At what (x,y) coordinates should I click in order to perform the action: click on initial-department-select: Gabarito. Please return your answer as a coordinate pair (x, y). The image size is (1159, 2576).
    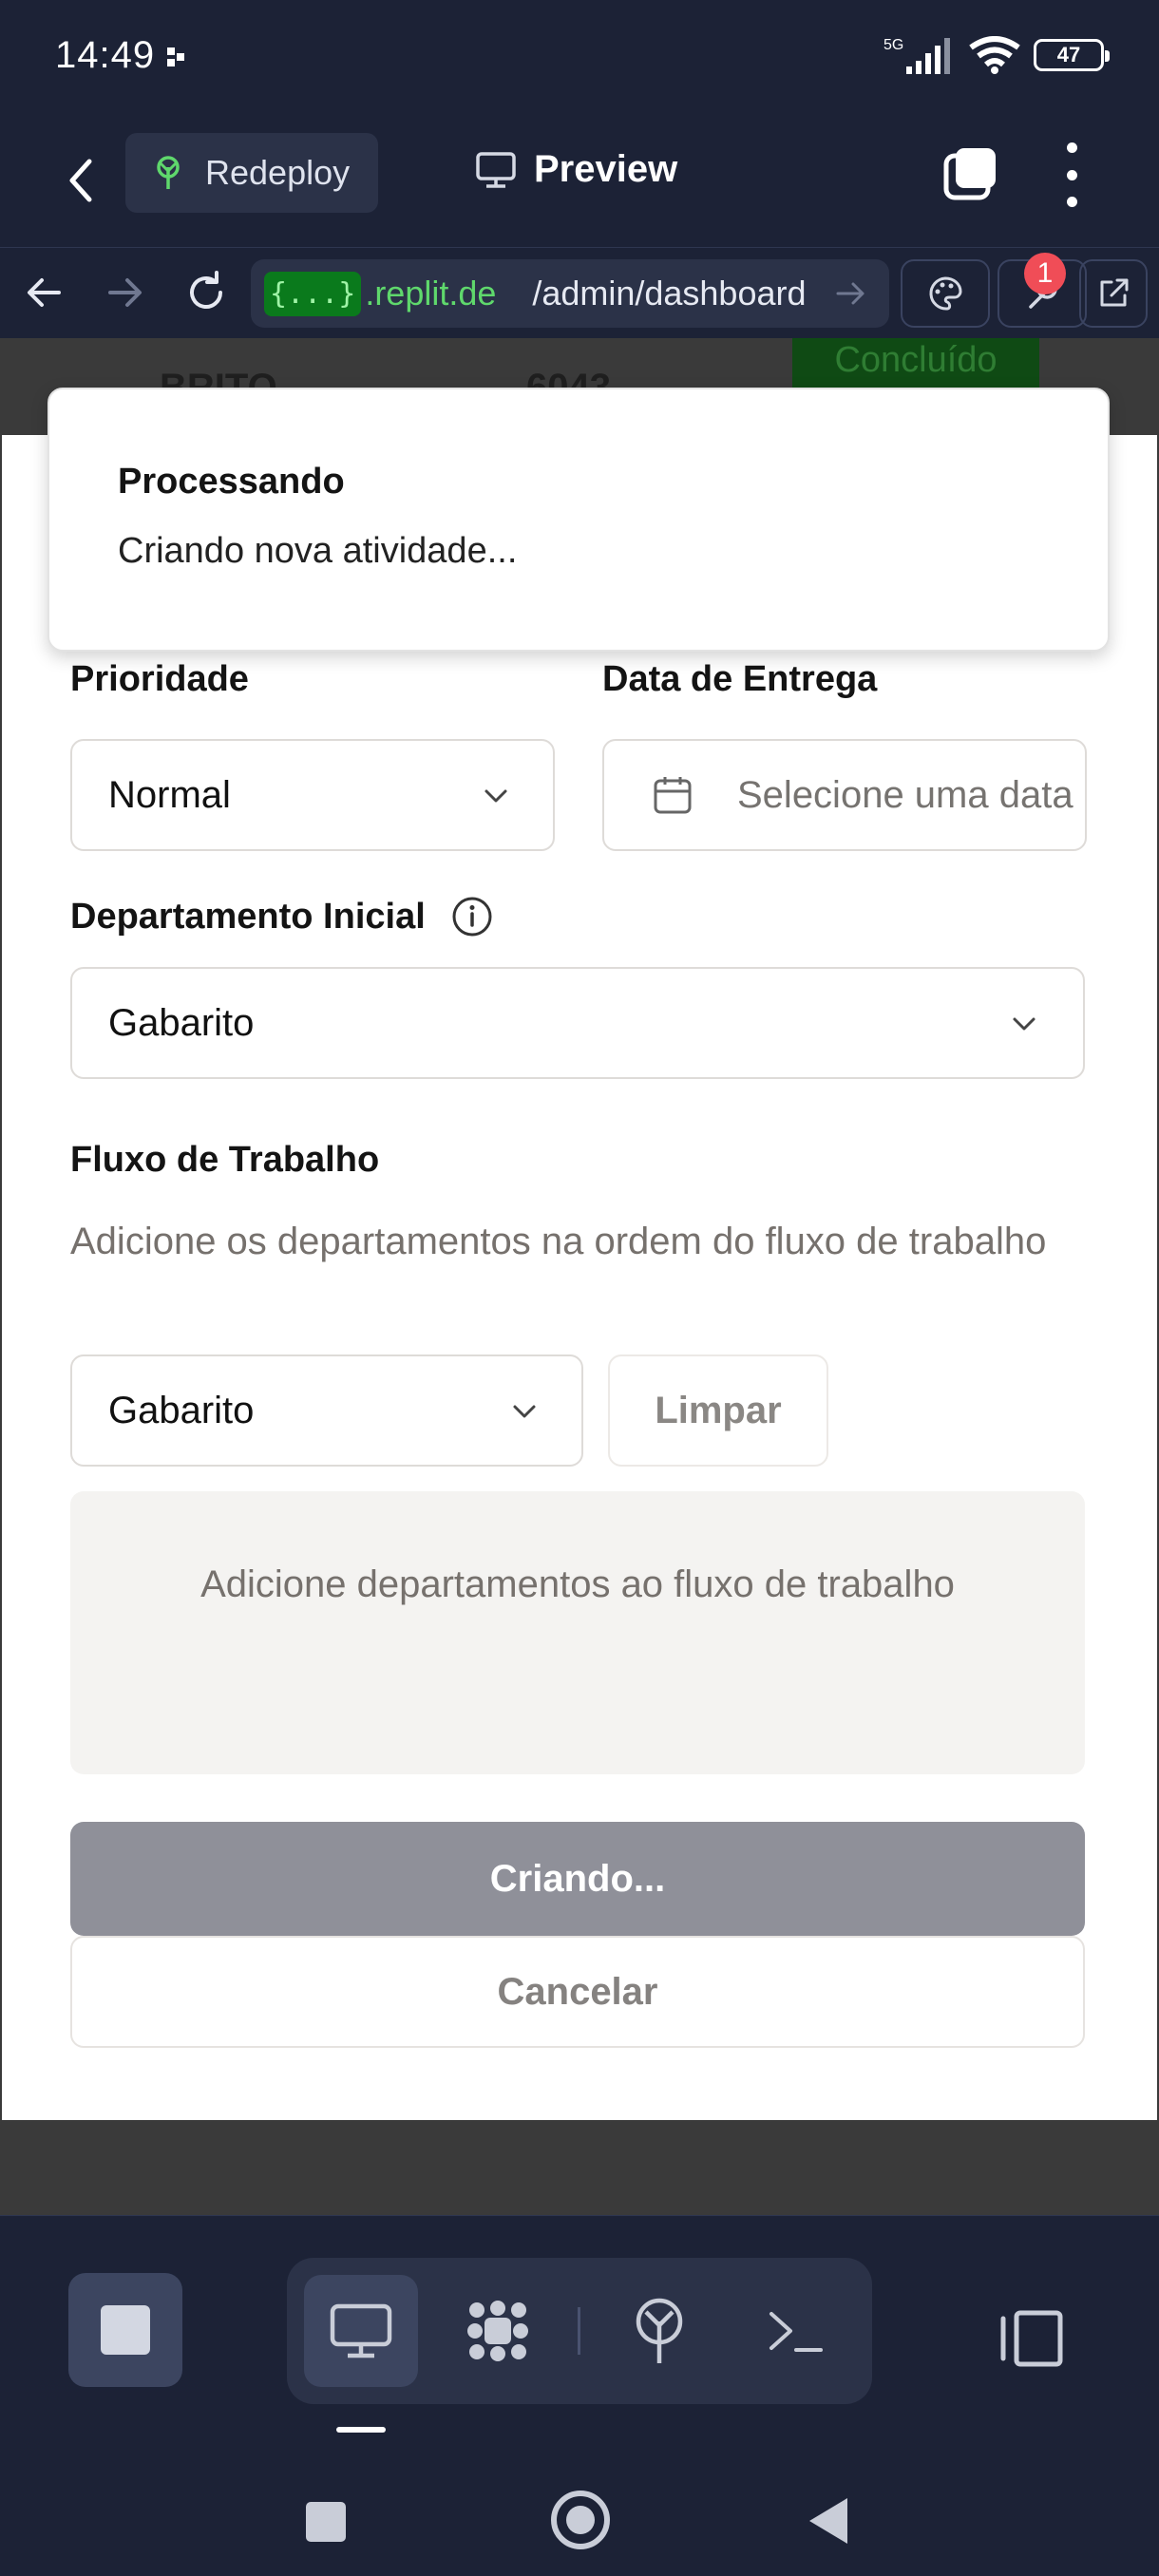
    Looking at the image, I should click on (577, 1023).